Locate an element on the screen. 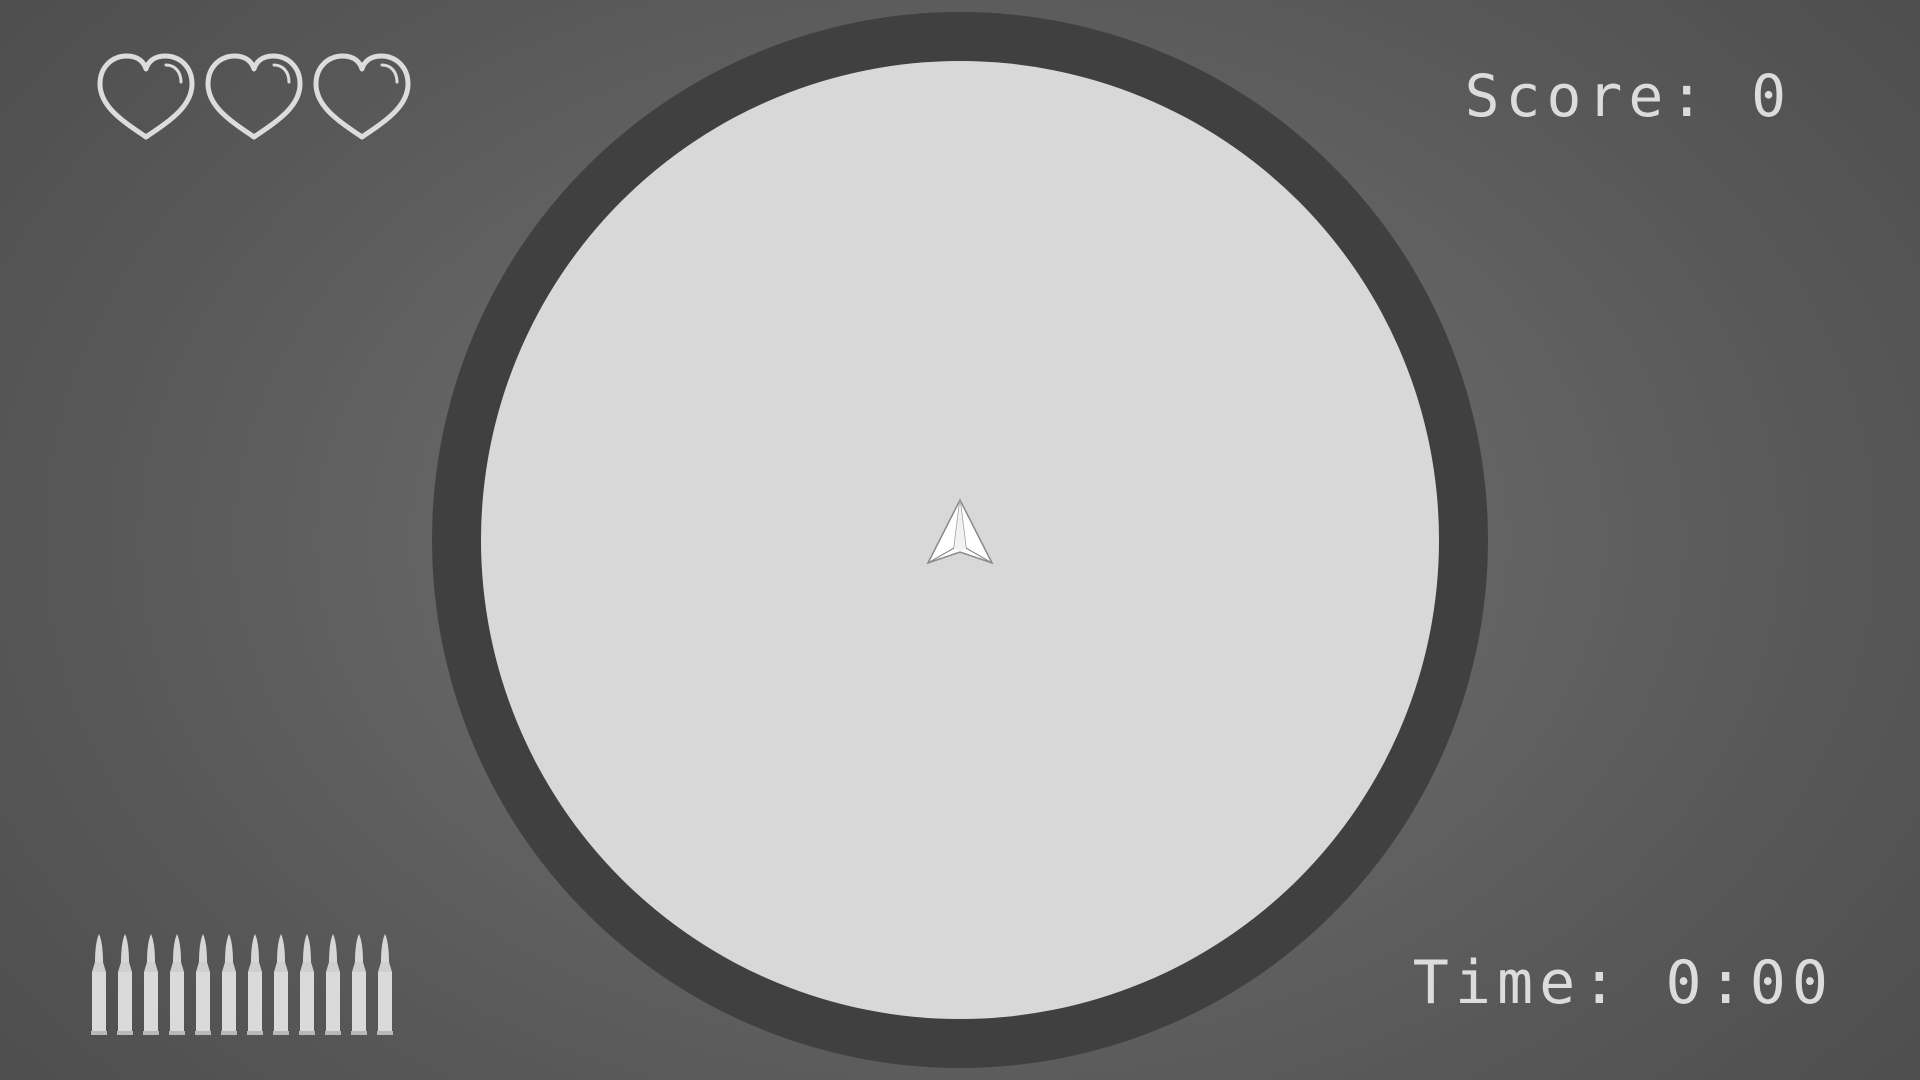 The image size is (1920, 1080). lives-display is located at coordinates (258, 97).